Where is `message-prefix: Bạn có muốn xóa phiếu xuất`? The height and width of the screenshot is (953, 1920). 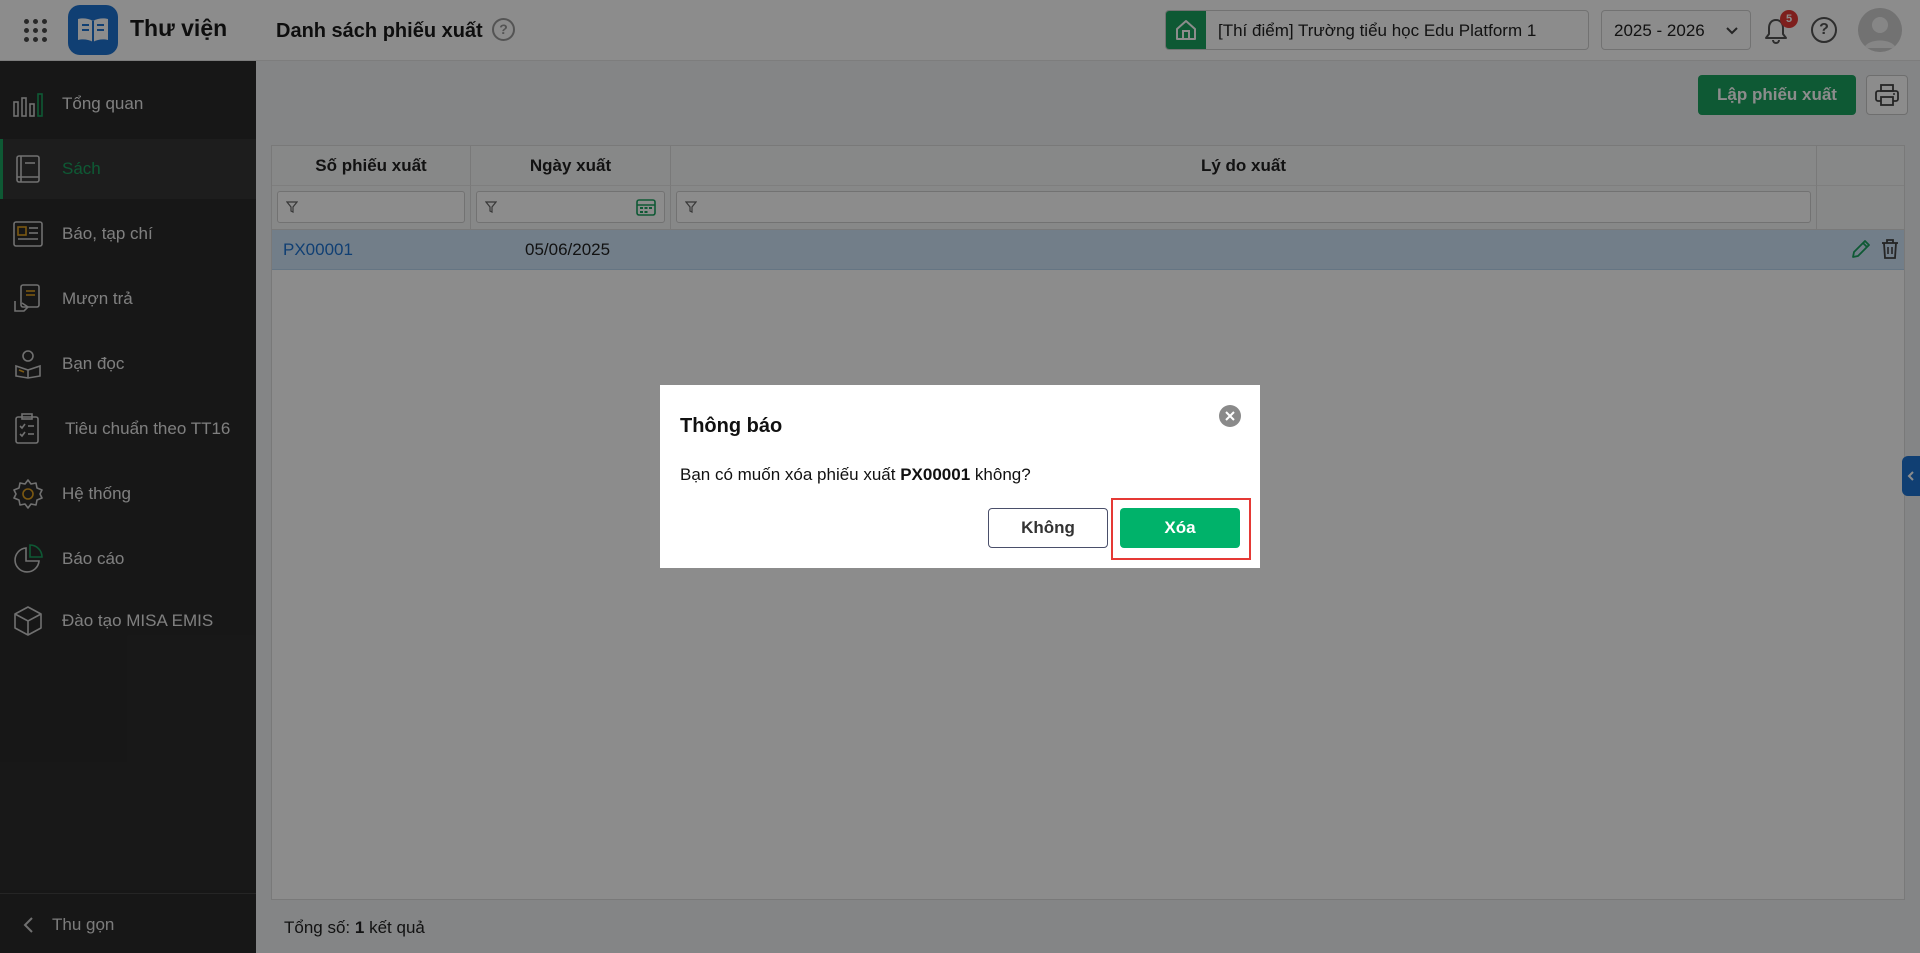 message-prefix: Bạn có muốn xóa phiếu xuất is located at coordinates (788, 474).